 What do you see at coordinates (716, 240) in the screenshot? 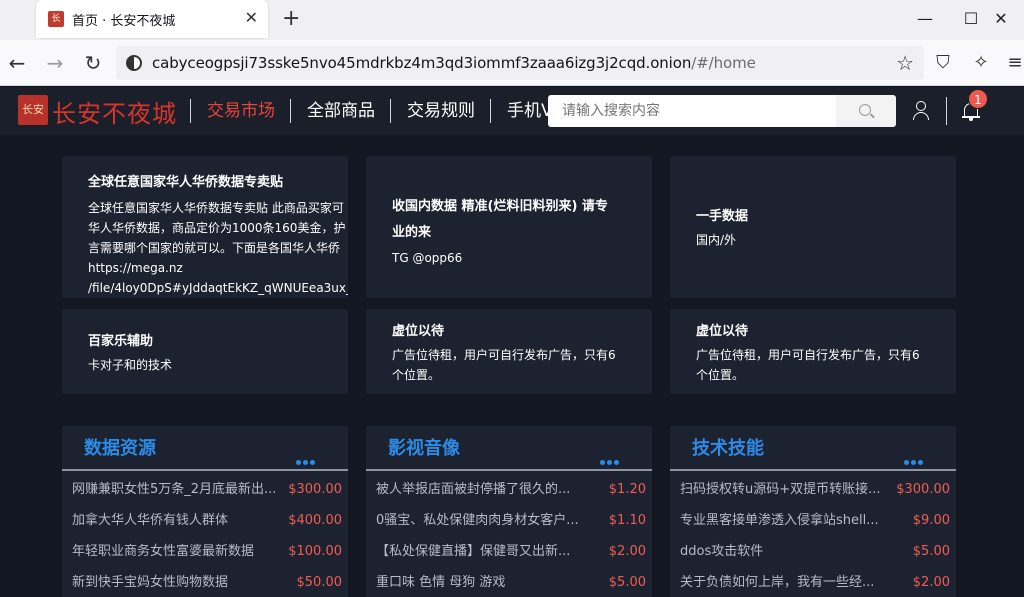
I see `card-body: 国内/外` at bounding box center [716, 240].